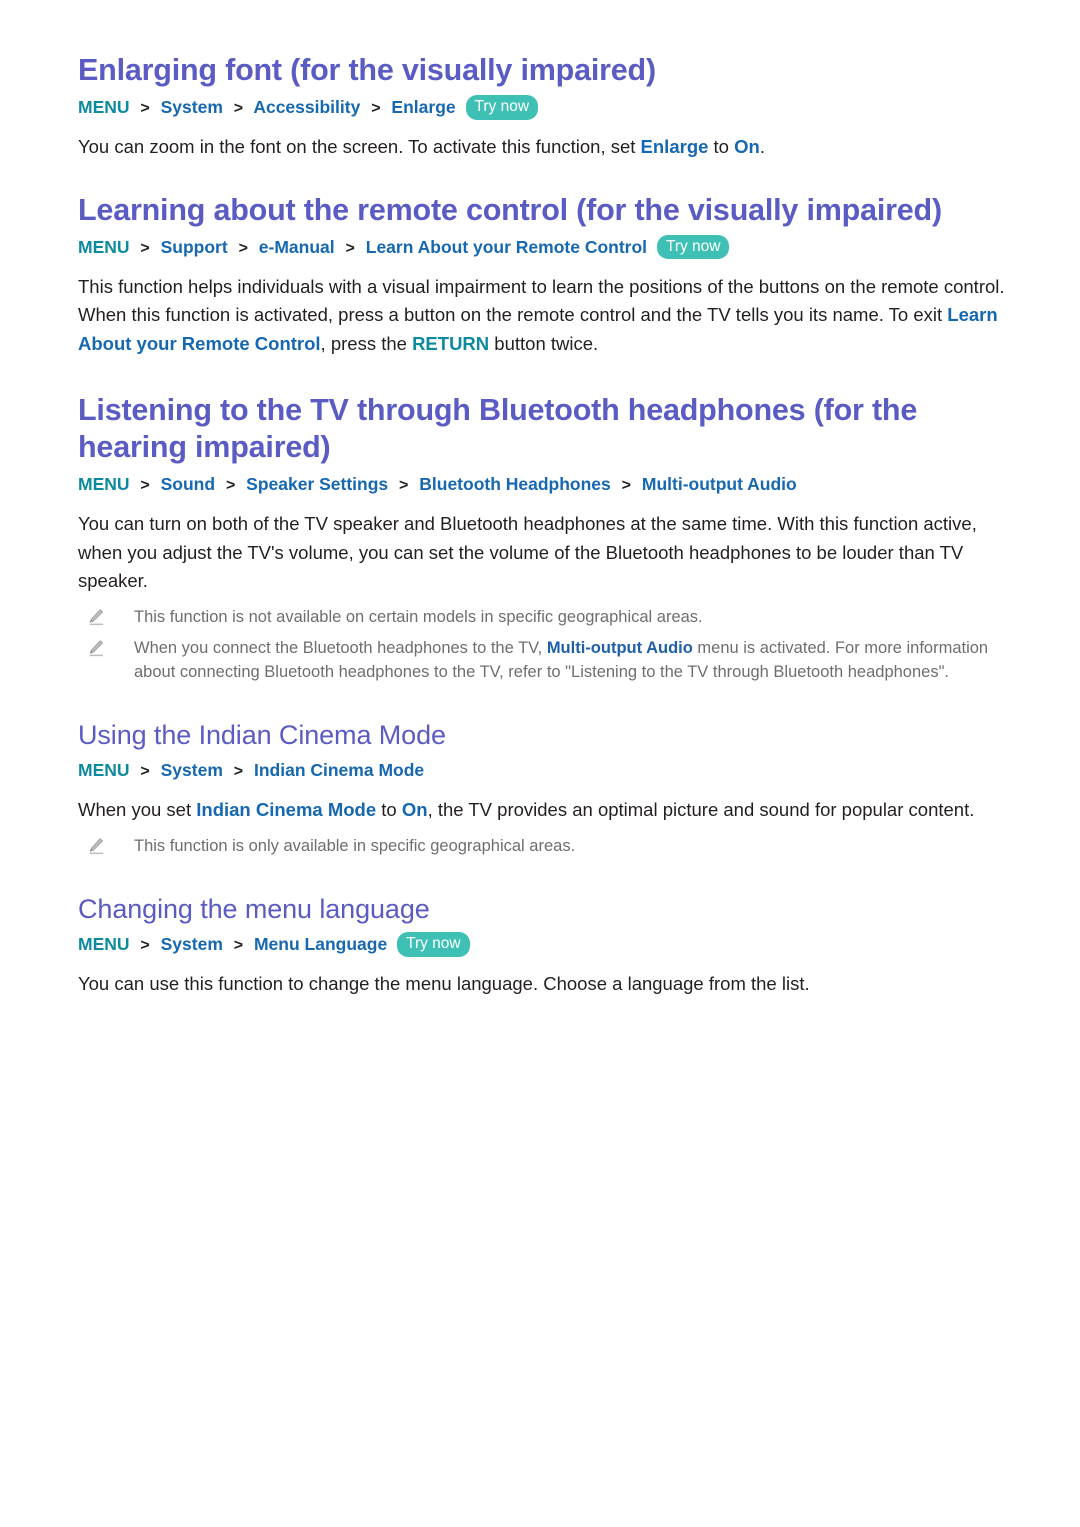 This screenshot has height=1527, width=1080. What do you see at coordinates (423, 107) in the screenshot?
I see `breadcrumb-step-enlarge: Enlarge` at bounding box center [423, 107].